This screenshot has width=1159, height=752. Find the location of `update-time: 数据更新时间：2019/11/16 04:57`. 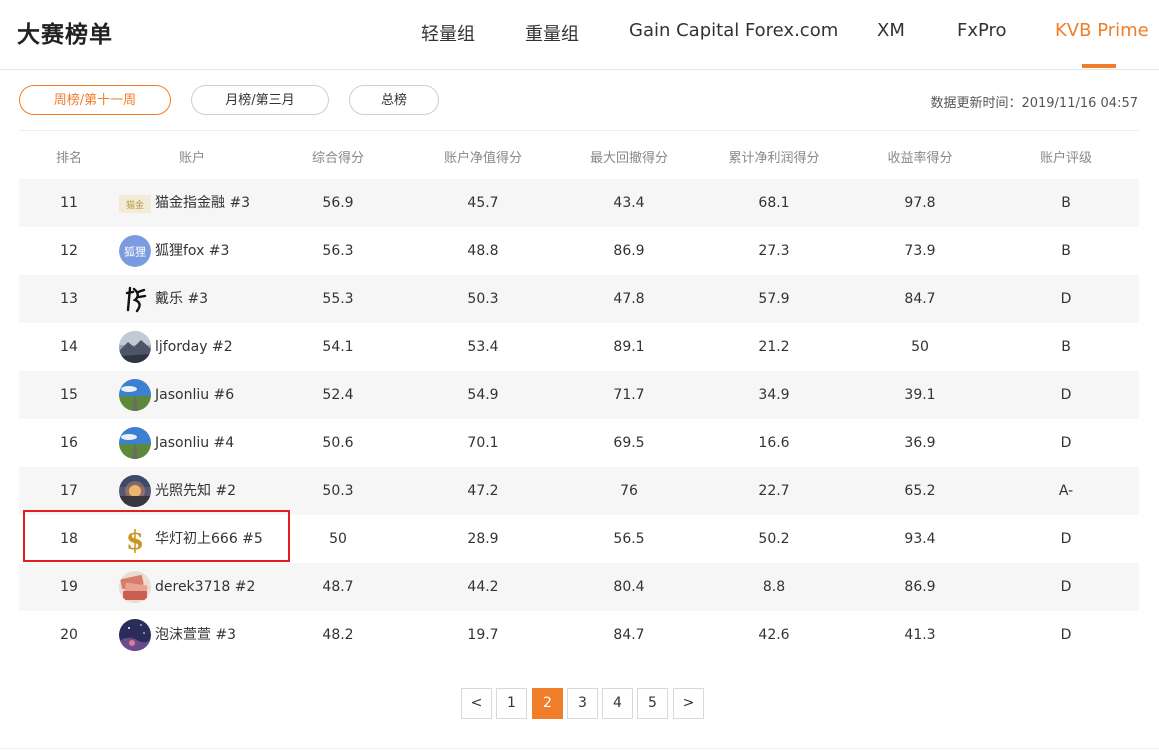

update-time: 数据更新时间：2019/11/16 04:57 is located at coordinates (1034, 103).